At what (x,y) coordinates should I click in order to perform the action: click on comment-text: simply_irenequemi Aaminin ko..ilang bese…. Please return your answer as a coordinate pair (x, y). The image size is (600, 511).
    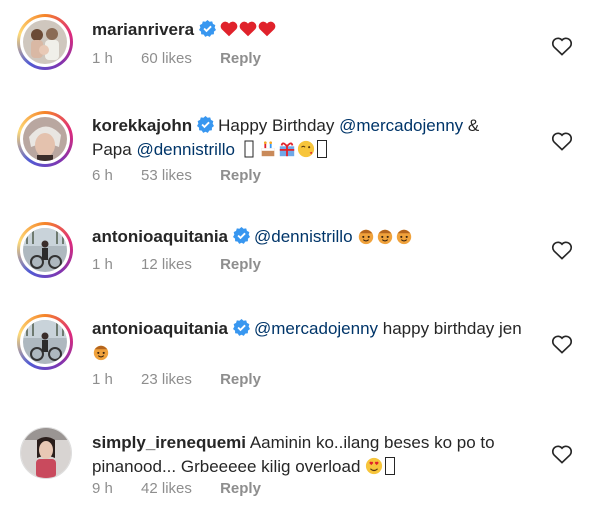
    Looking at the image, I should click on (307, 455).